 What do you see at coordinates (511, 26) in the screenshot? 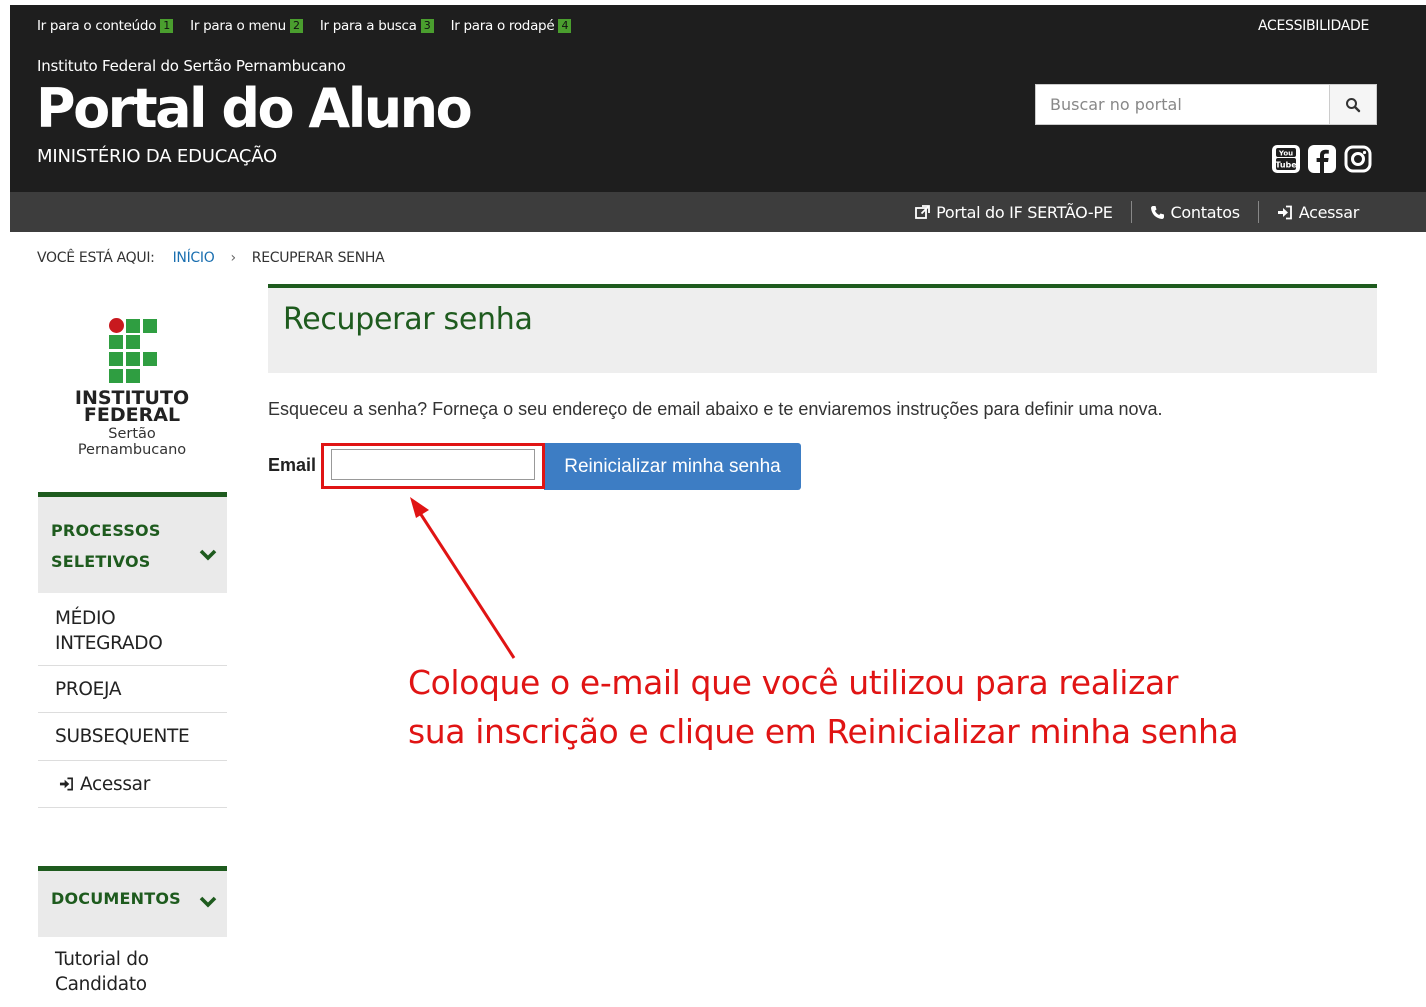
I see `skip-to-footer-link: Ir para o rodapé 4` at bounding box center [511, 26].